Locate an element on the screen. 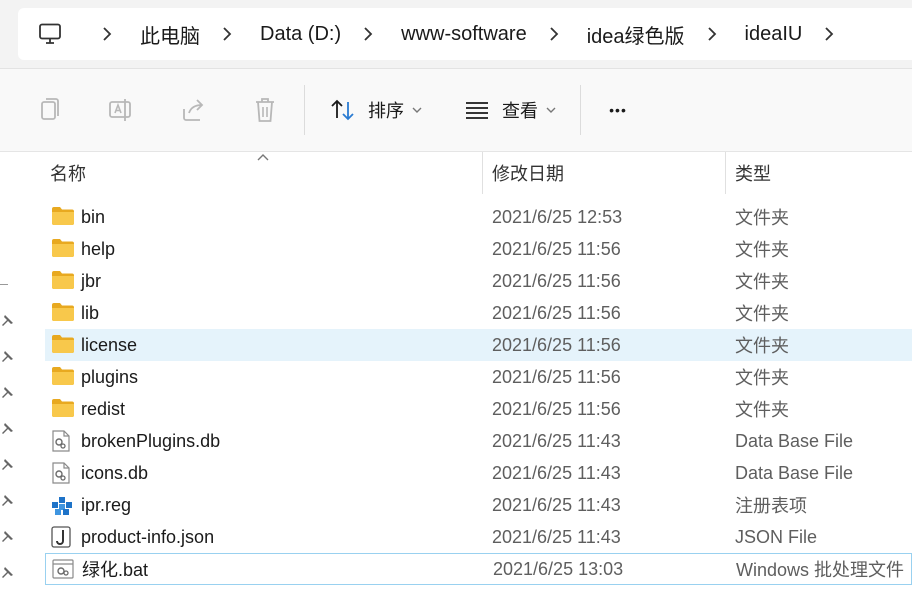 The image size is (912, 591). file-name: jbr is located at coordinates (91, 280).